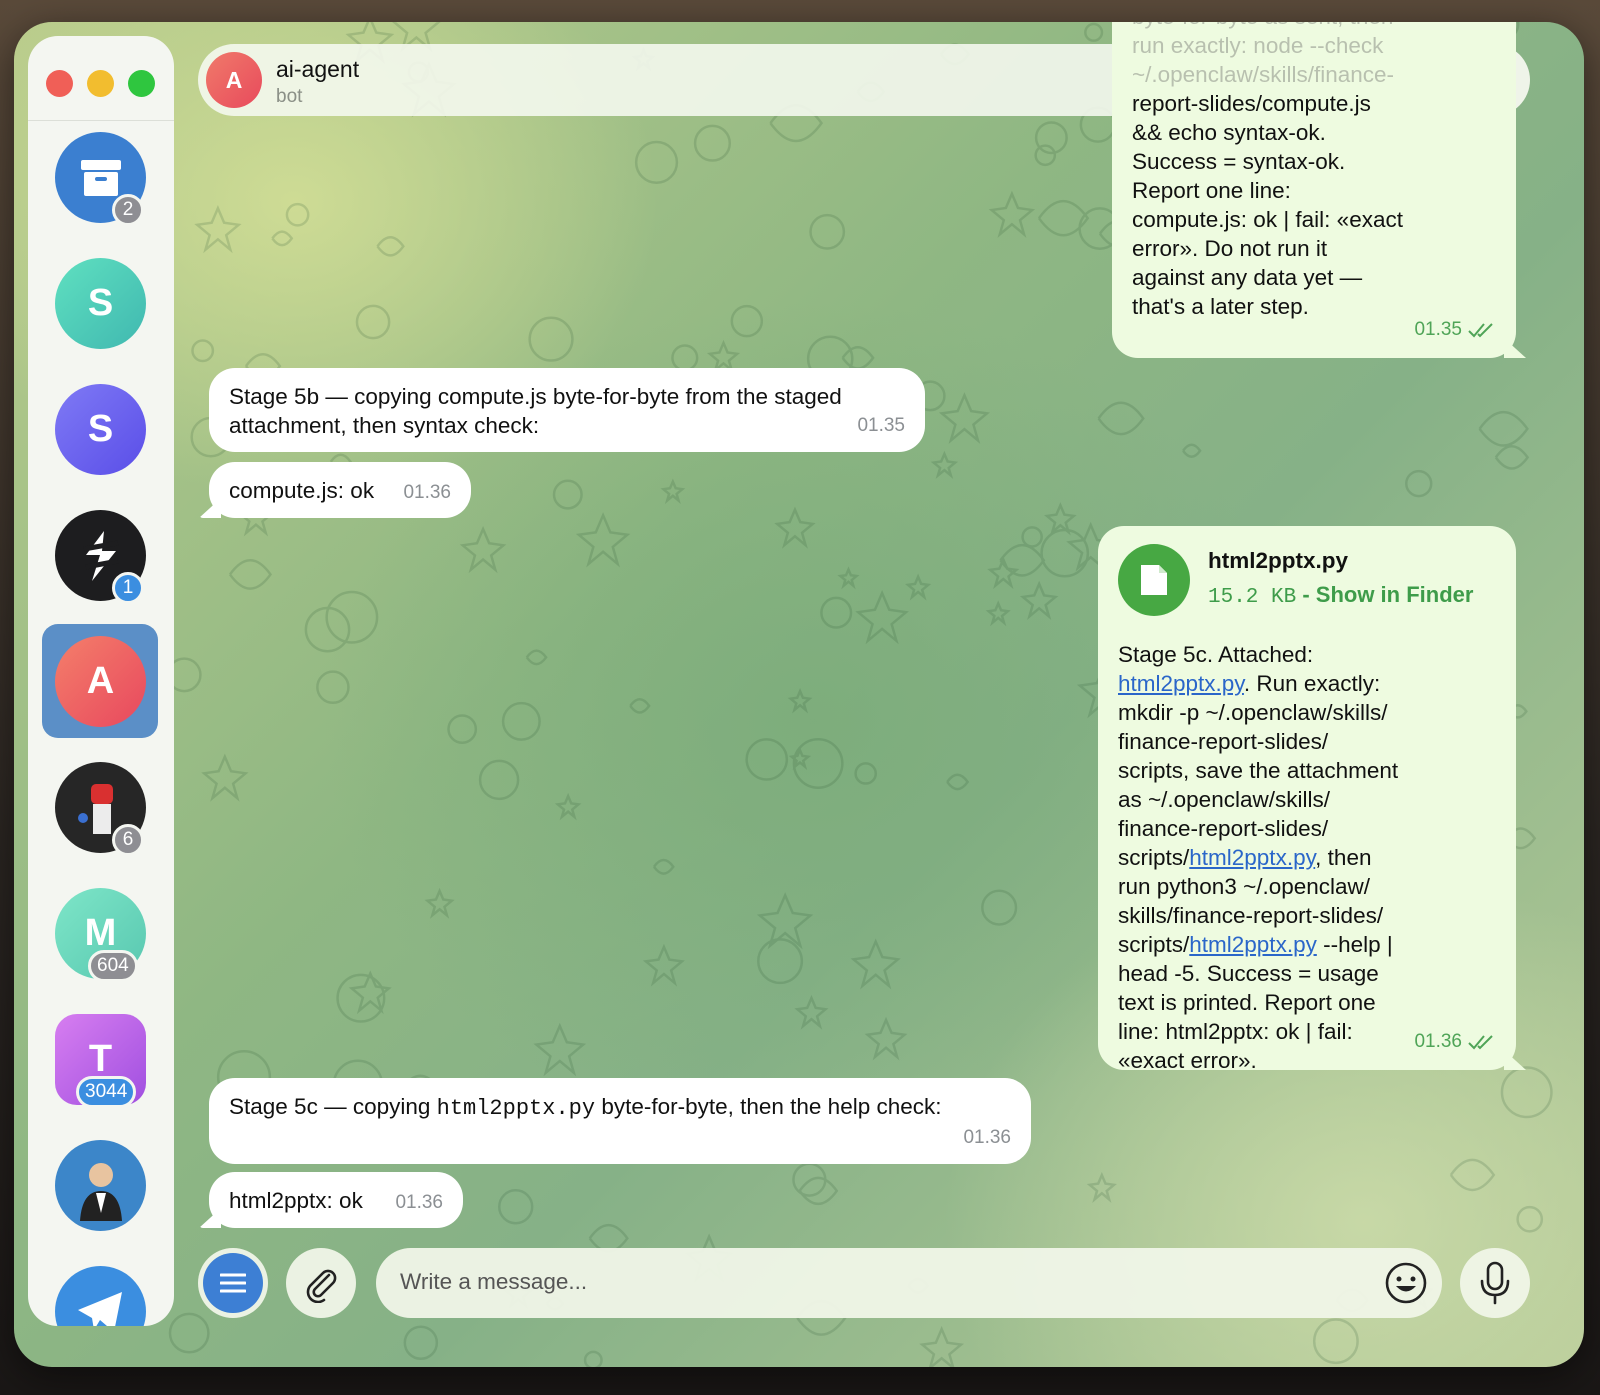 This screenshot has width=1600, height=1395. Describe the element at coordinates (128, 210) in the screenshot. I see `unread-badge: 2` at that location.